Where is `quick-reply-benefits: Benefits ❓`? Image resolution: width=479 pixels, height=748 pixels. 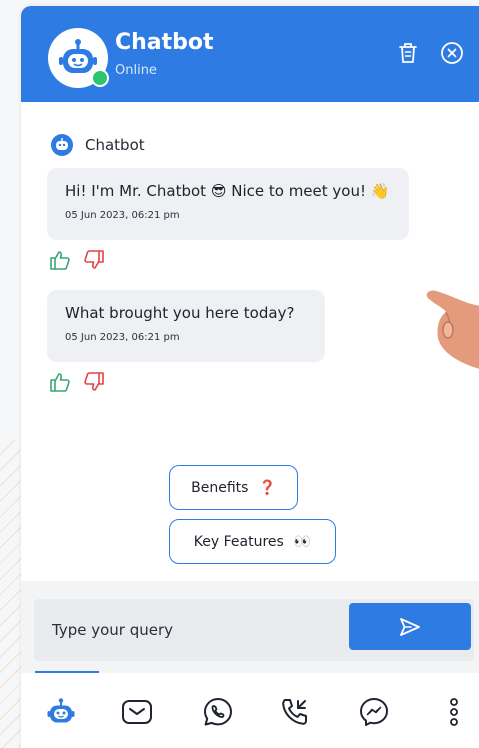 quick-reply-benefits: Benefits ❓ is located at coordinates (233, 487).